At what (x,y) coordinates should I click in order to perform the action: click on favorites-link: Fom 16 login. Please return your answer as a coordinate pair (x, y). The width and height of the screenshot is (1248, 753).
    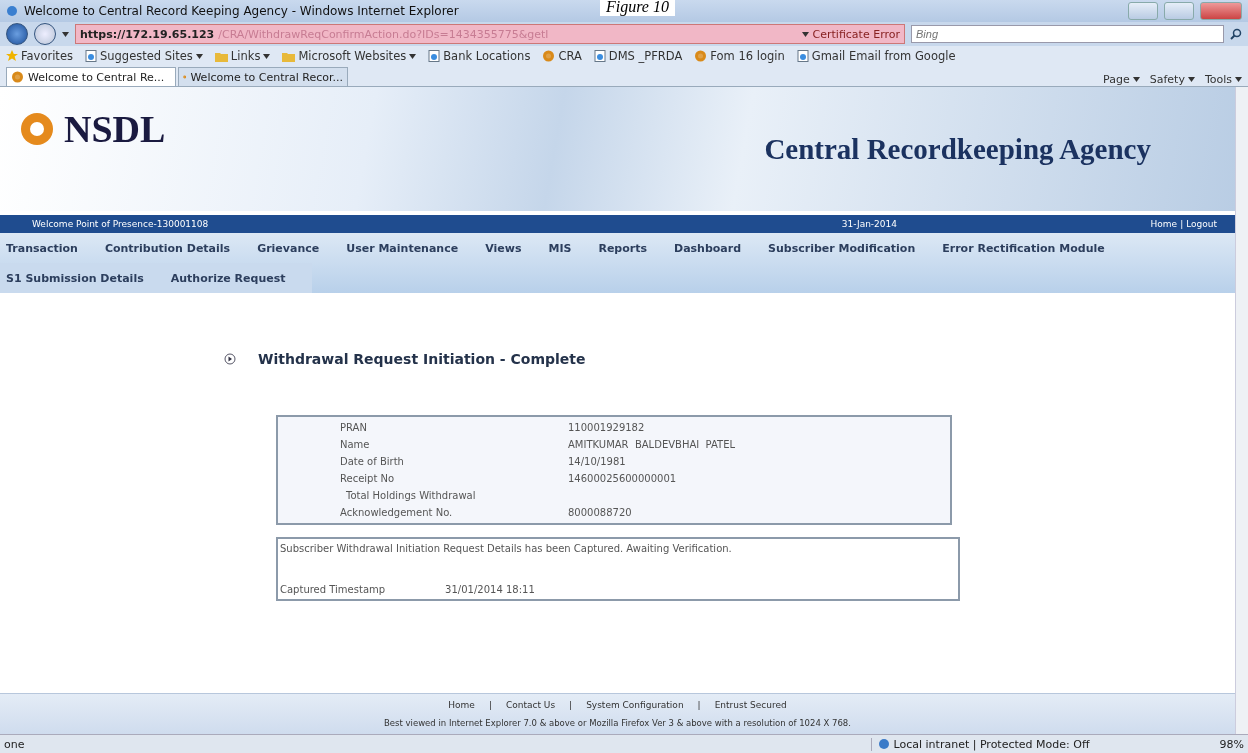
    Looking at the image, I should click on (739, 56).